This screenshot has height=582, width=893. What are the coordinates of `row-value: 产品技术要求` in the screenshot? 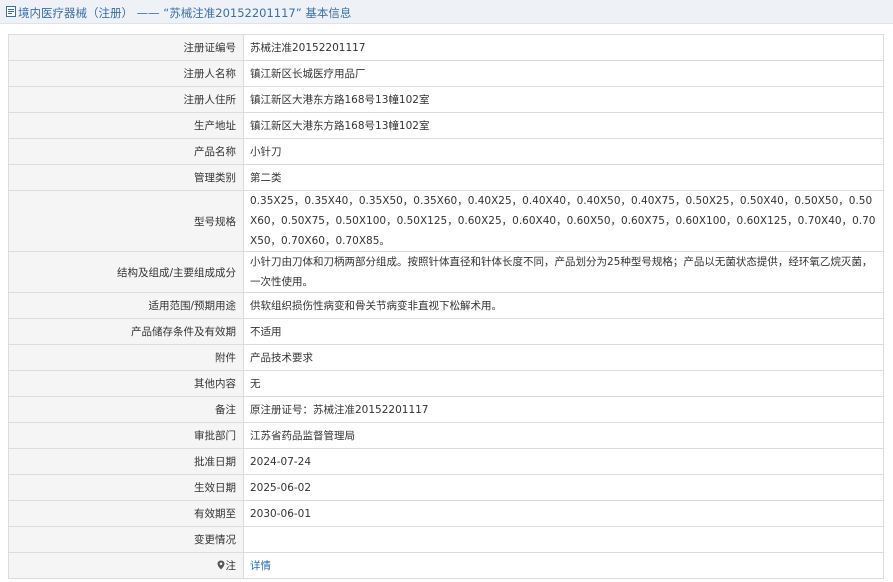 It's located at (563, 357).